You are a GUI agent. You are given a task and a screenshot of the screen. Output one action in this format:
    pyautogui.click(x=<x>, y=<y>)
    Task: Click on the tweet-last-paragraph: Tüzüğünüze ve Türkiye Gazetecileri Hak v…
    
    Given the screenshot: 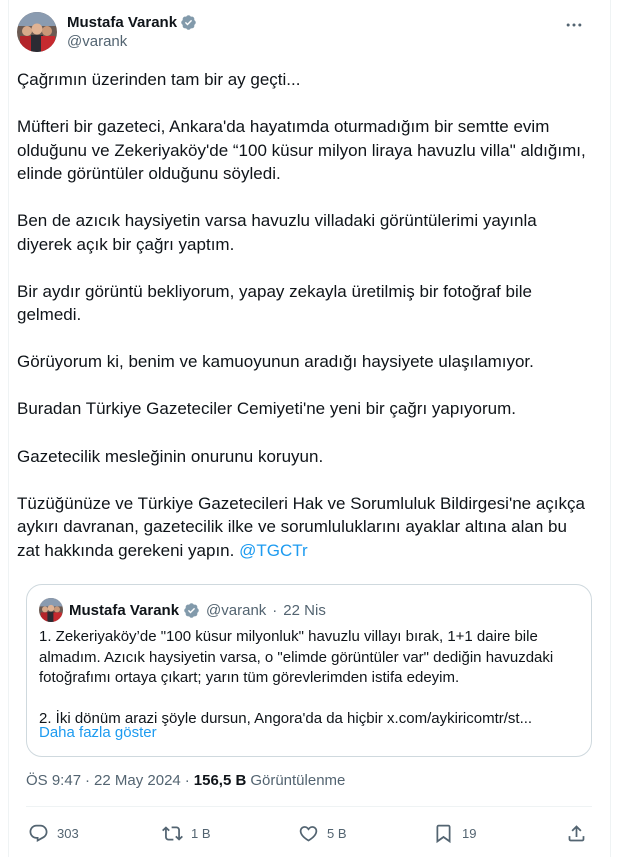 What is the action you would take?
    pyautogui.click(x=302, y=527)
    